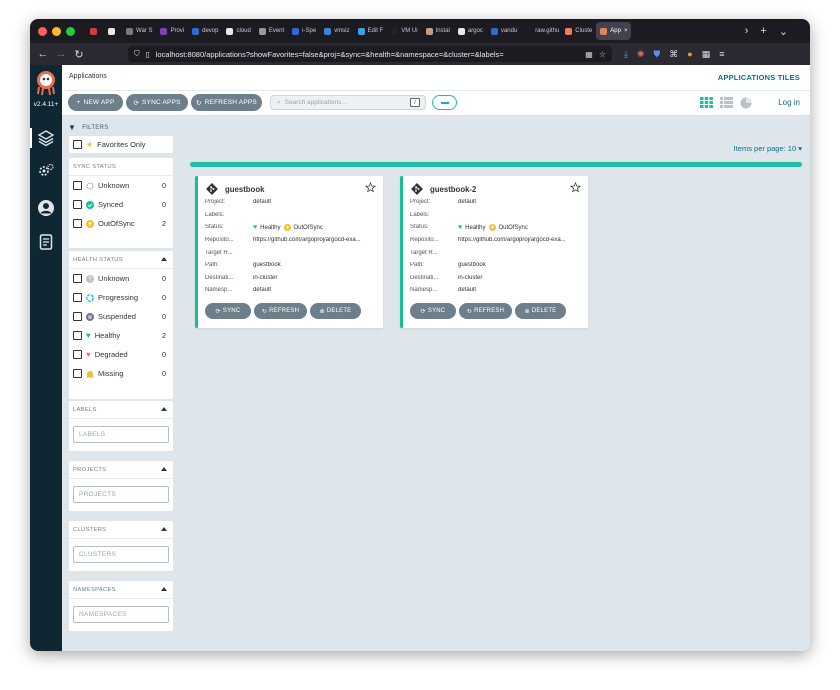 This screenshot has width=840, height=690. Describe the element at coordinates (56, 31) in the screenshot. I see `minimize-window-button` at that location.